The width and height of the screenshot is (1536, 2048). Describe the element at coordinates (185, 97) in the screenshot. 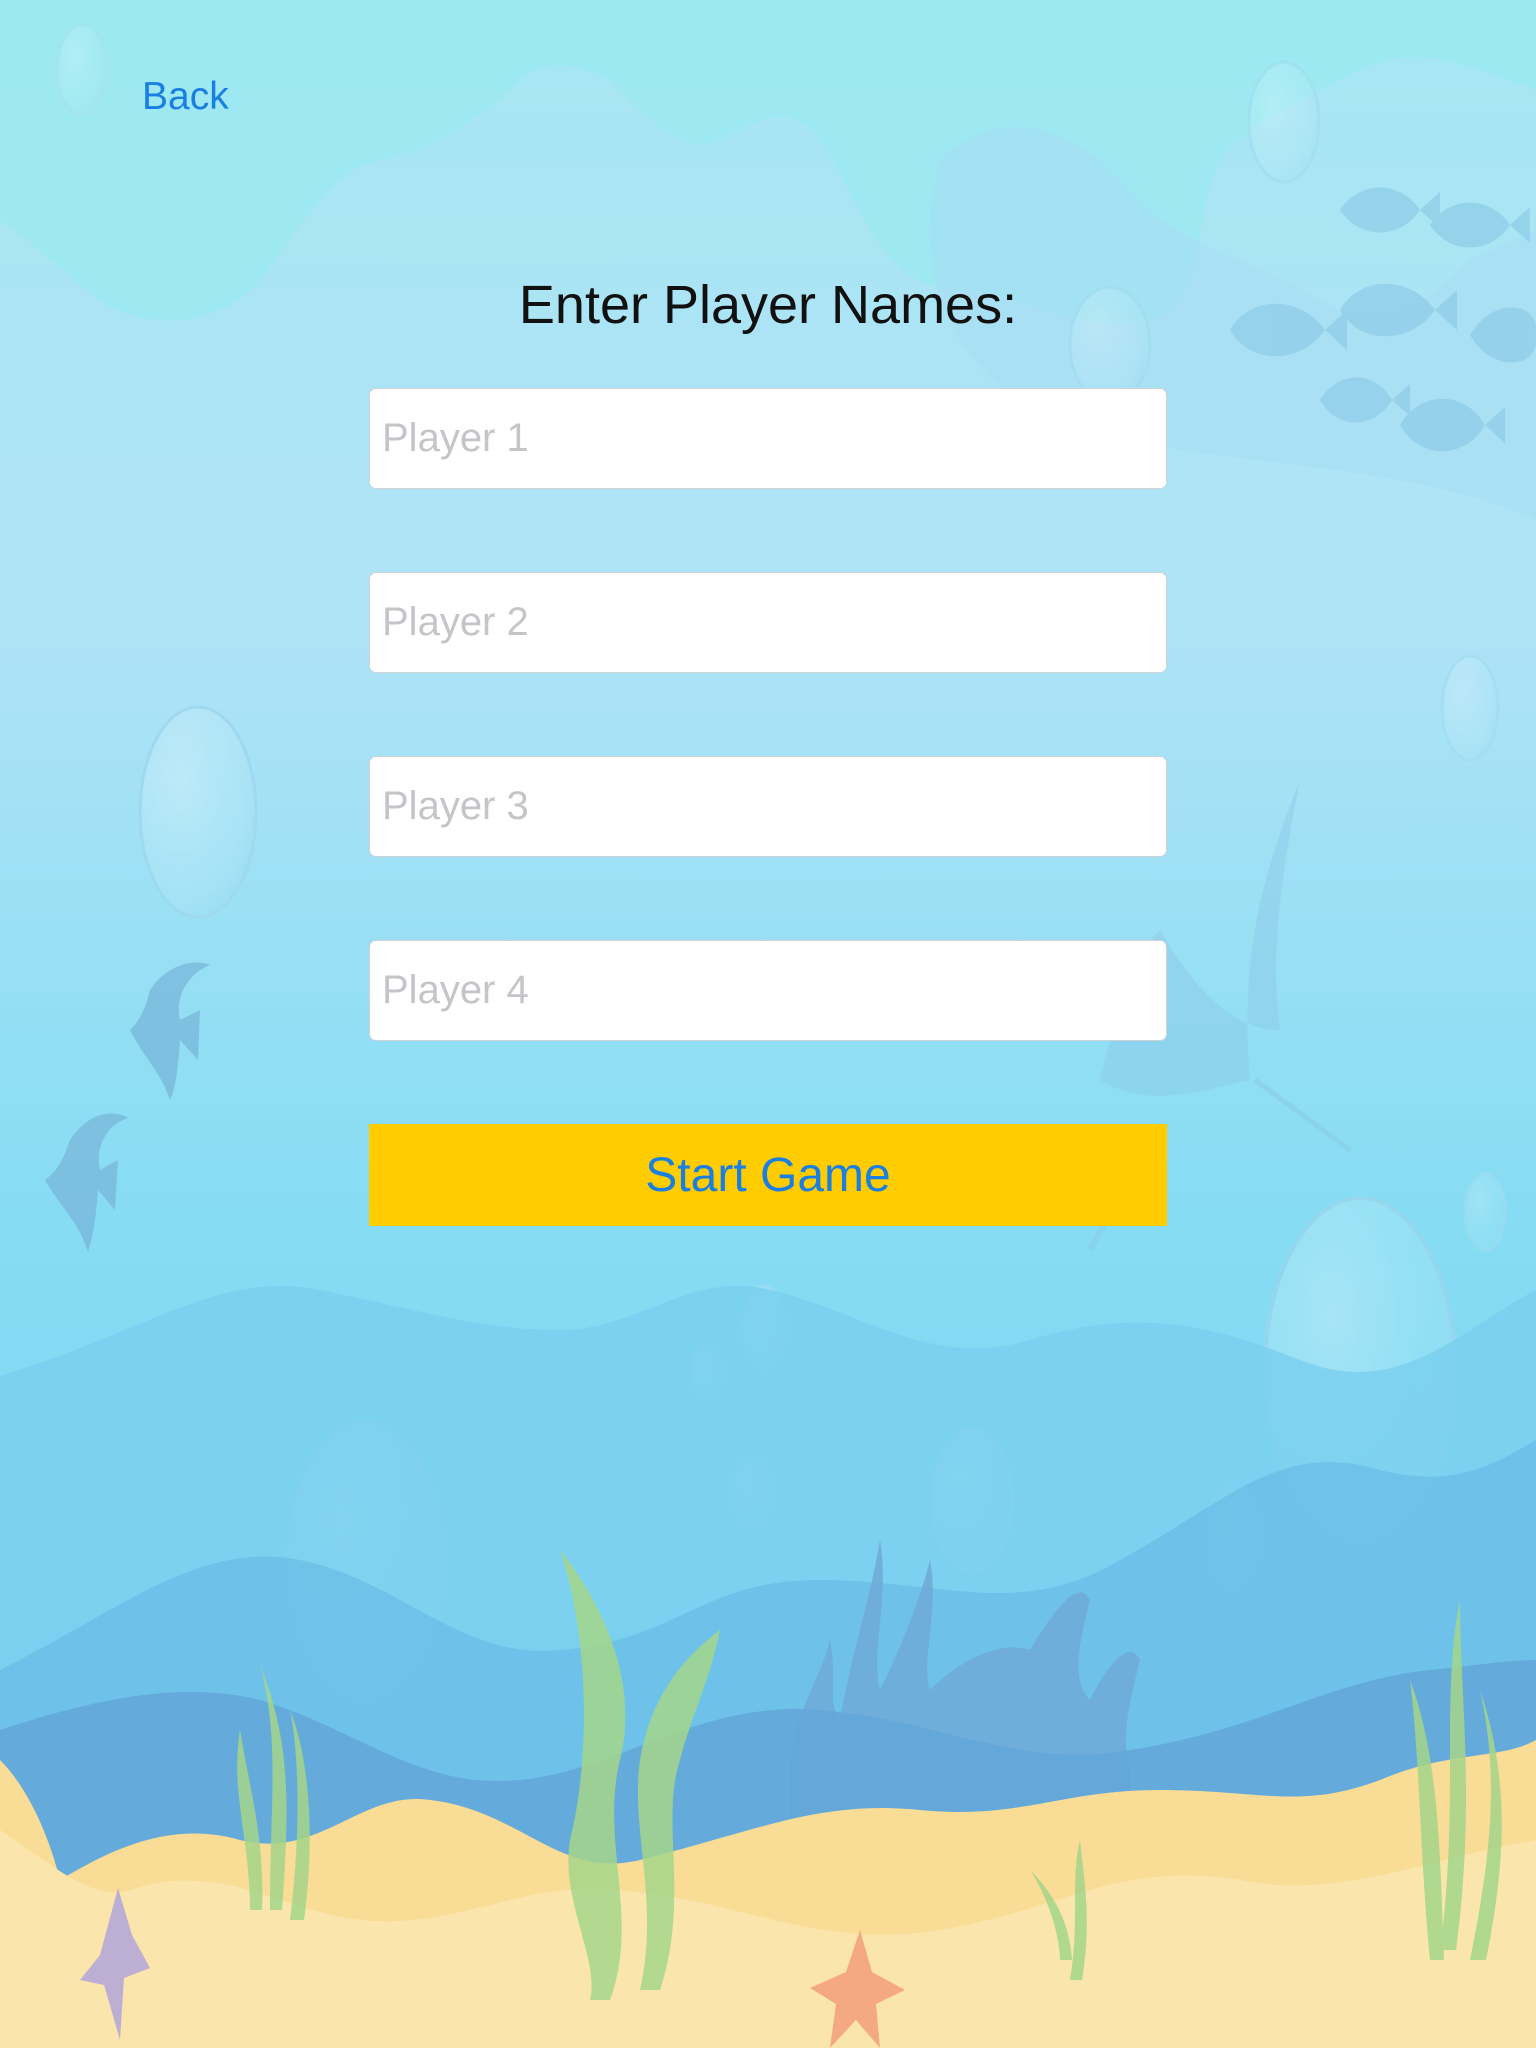

I see `back-button: Back` at that location.